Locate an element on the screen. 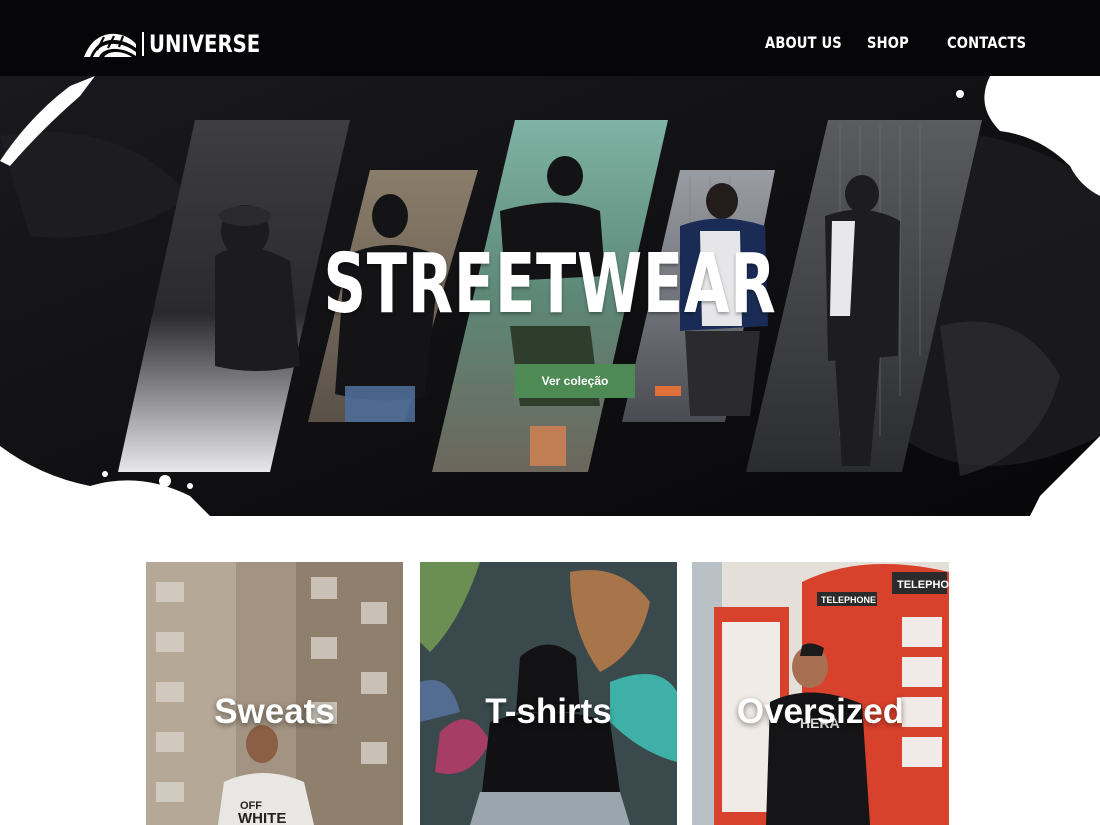 The height and width of the screenshot is (825, 1100). brand-divider is located at coordinates (143, 44).